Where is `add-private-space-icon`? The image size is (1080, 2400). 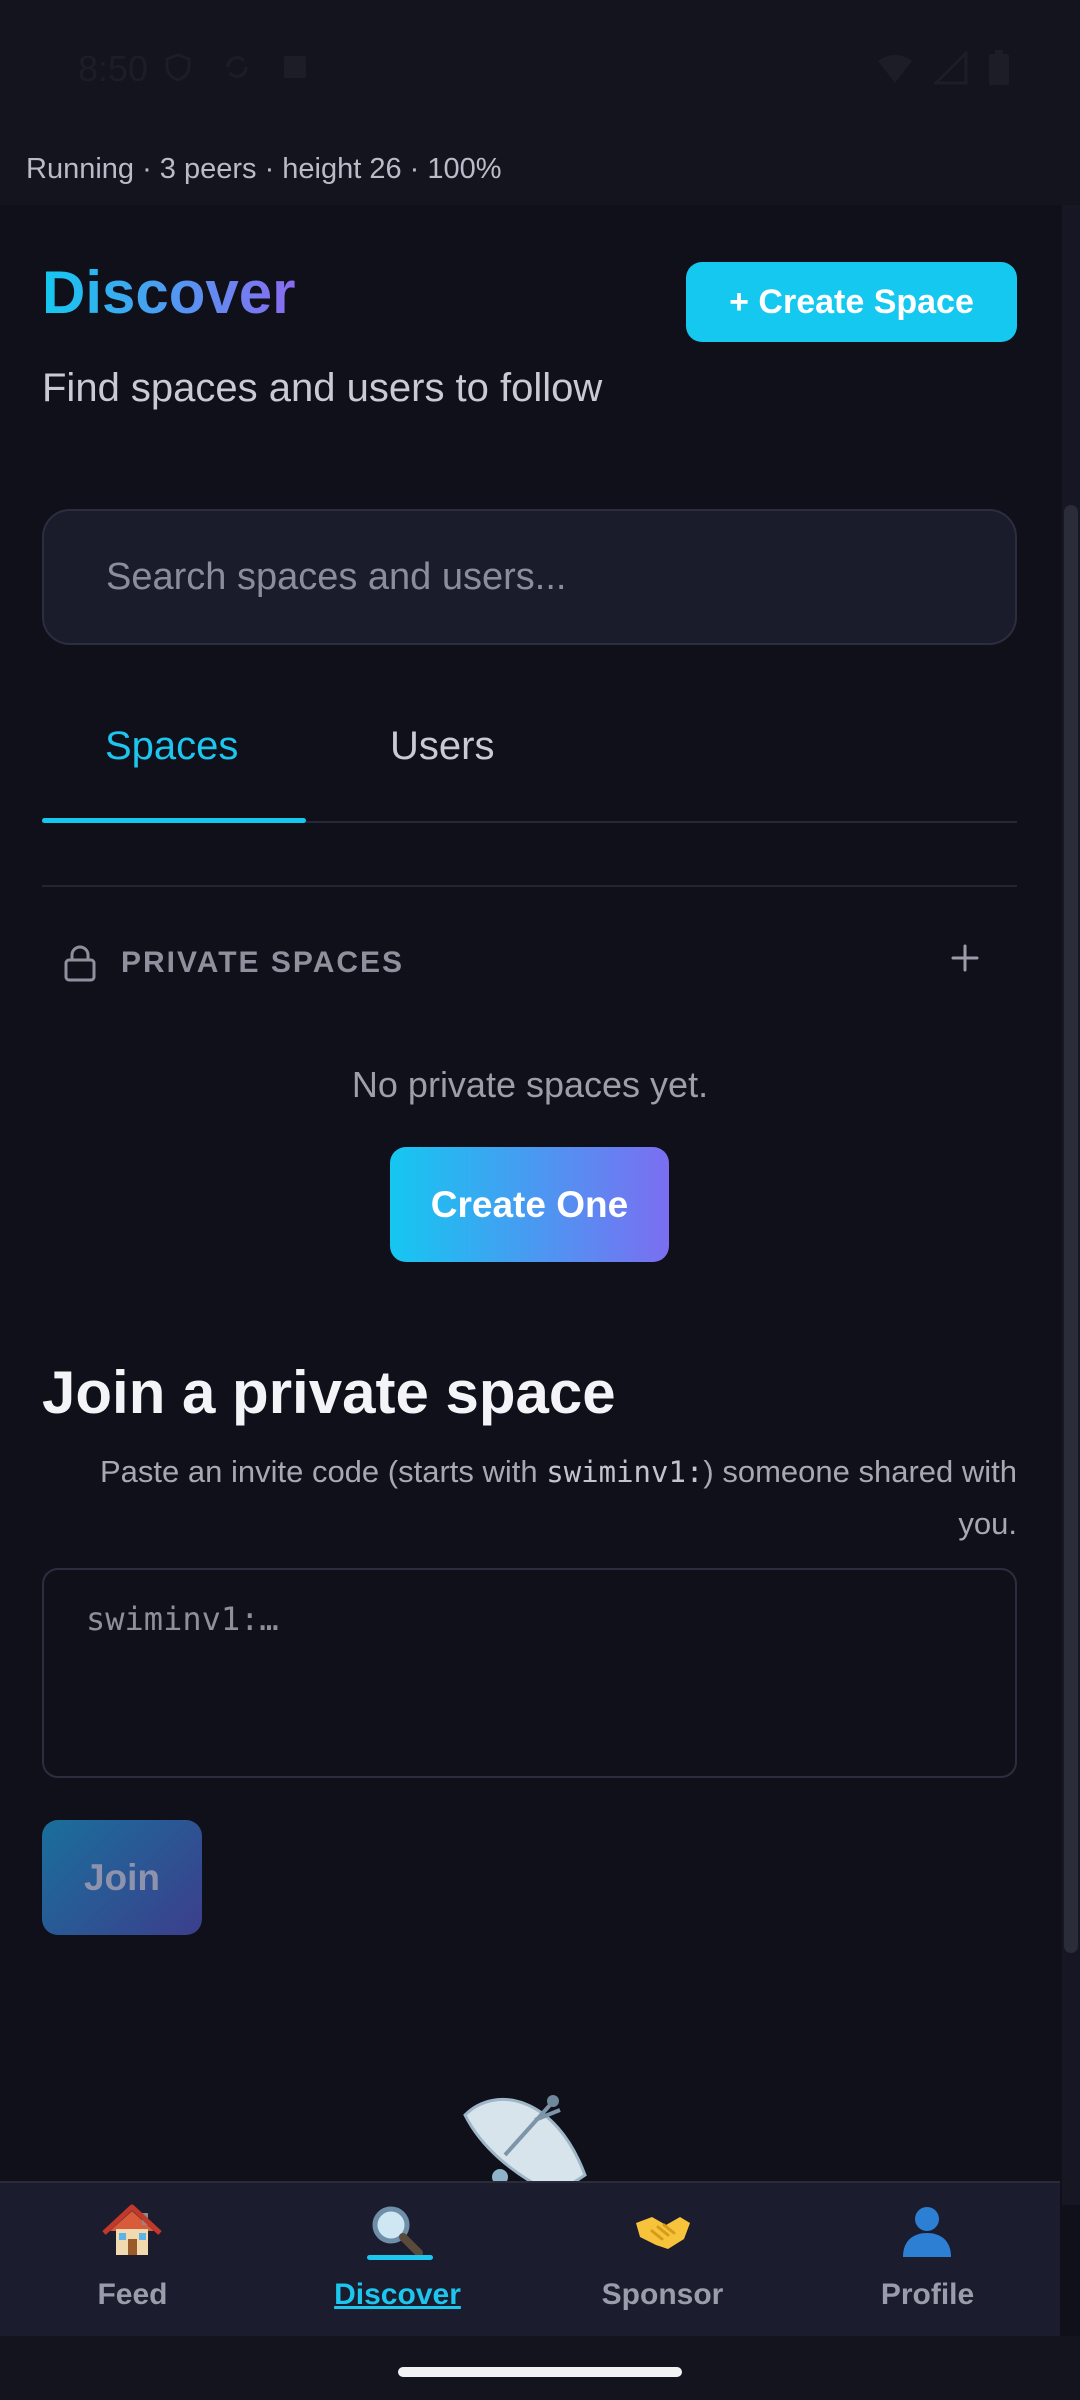
add-private-space-icon is located at coordinates (965, 958).